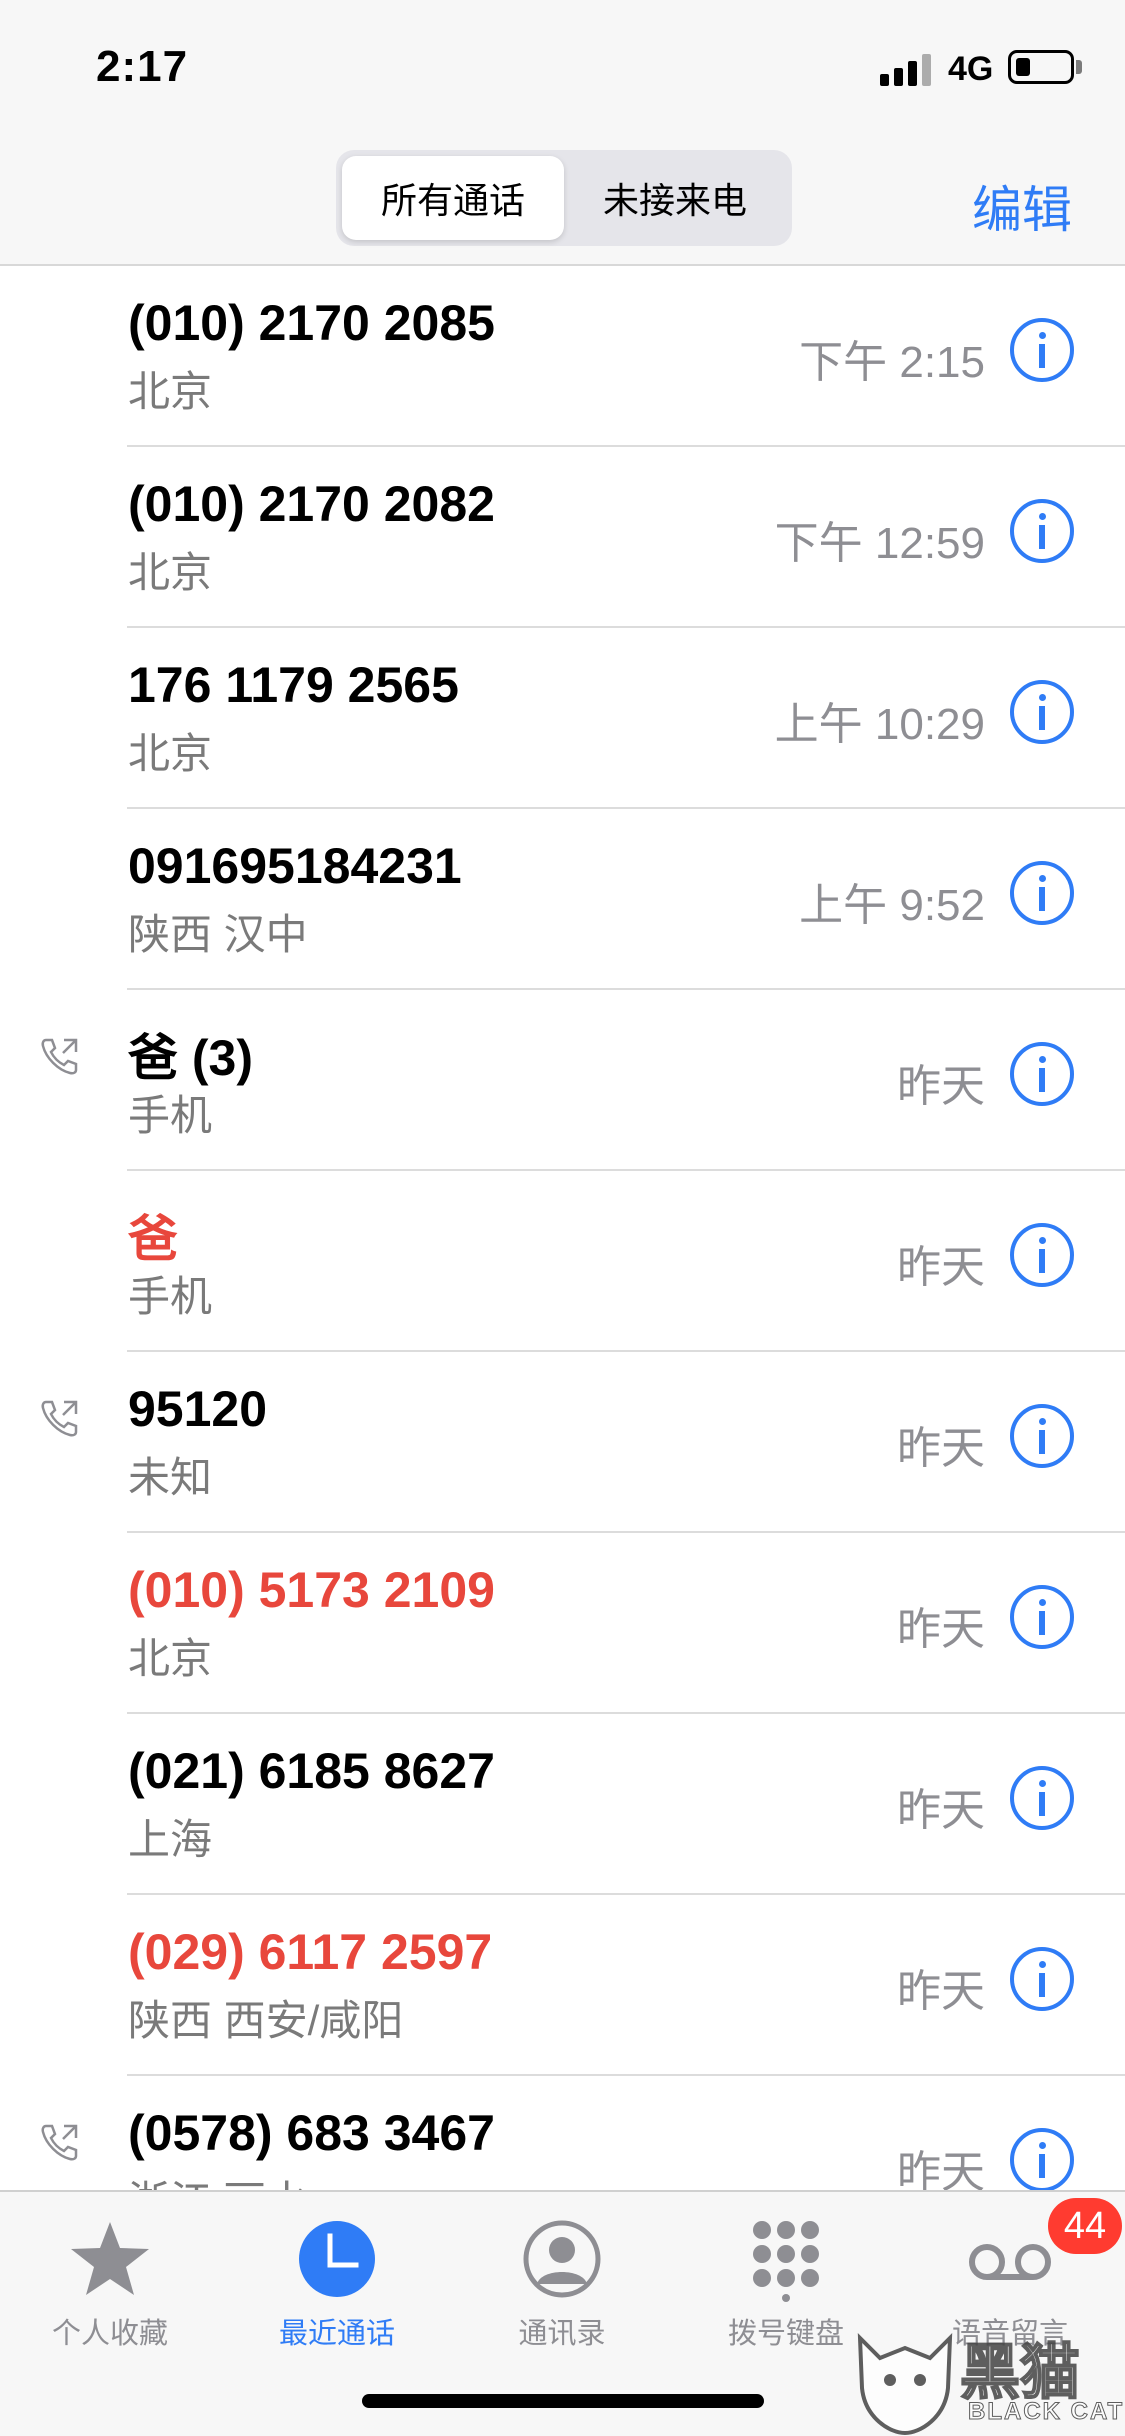 The height and width of the screenshot is (2436, 1125). I want to click on battery-icon, so click(1041, 67).